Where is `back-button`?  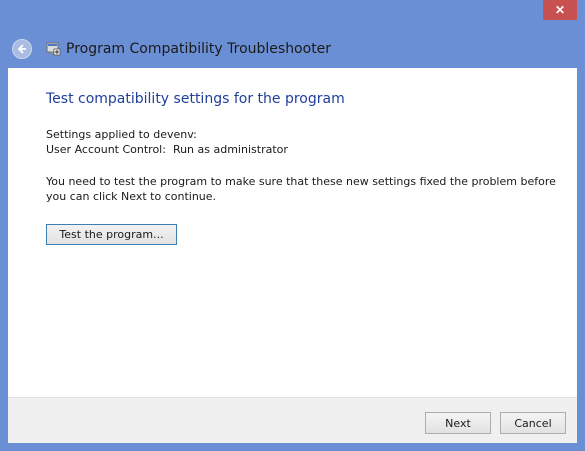 back-button is located at coordinates (22, 49).